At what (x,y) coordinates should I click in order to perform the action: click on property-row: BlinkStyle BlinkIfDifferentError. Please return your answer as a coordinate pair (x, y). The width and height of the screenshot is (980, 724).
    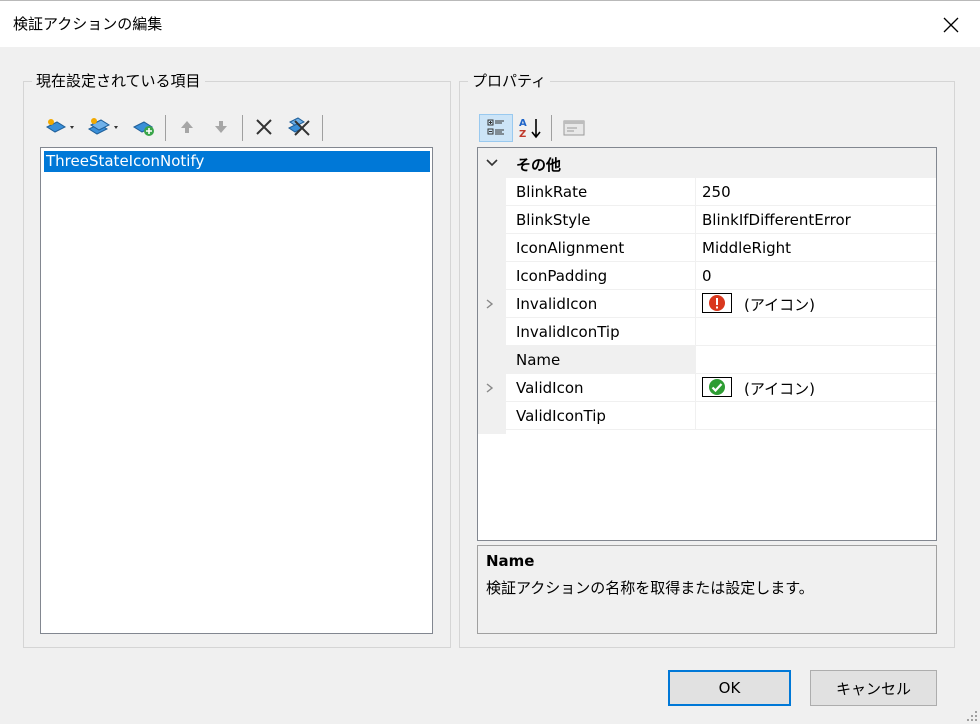
    Looking at the image, I should click on (721, 220).